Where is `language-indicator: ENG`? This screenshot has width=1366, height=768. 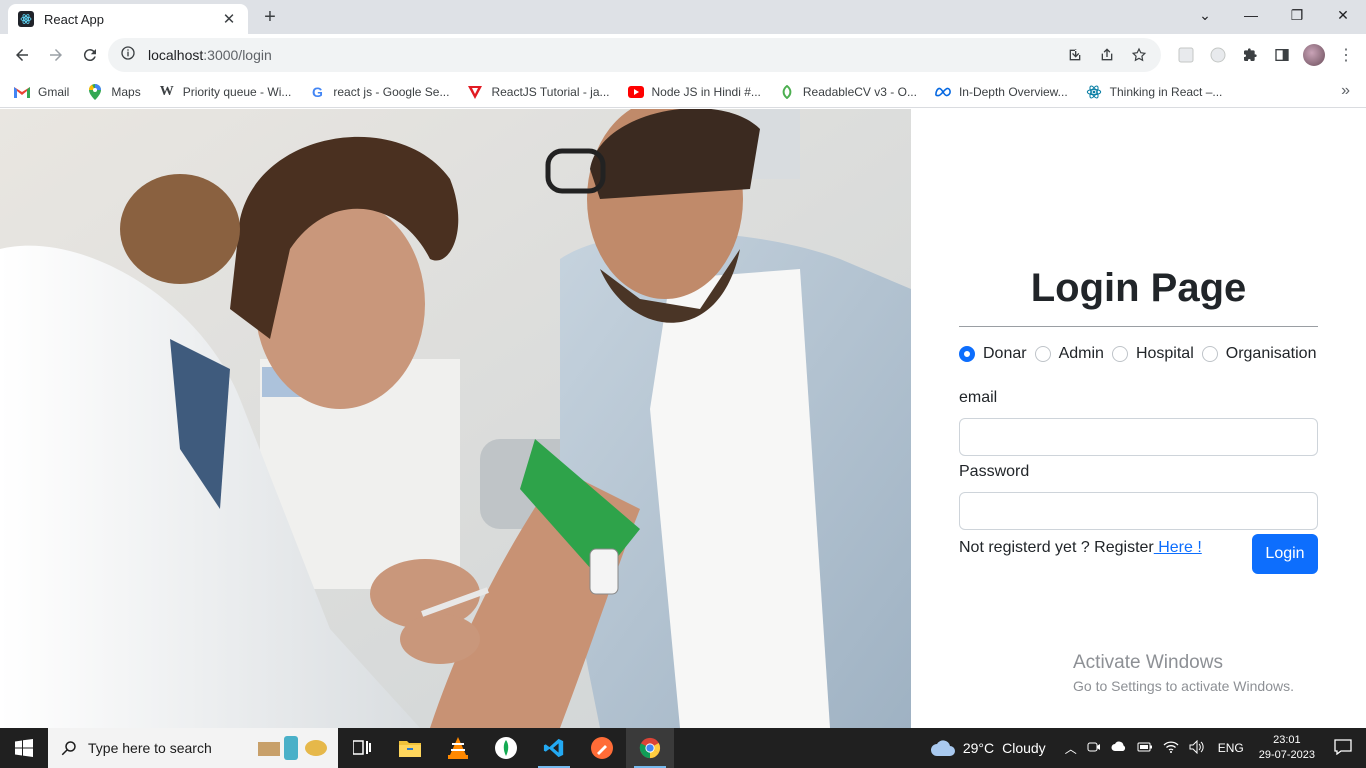
language-indicator: ENG is located at coordinates (1231, 748).